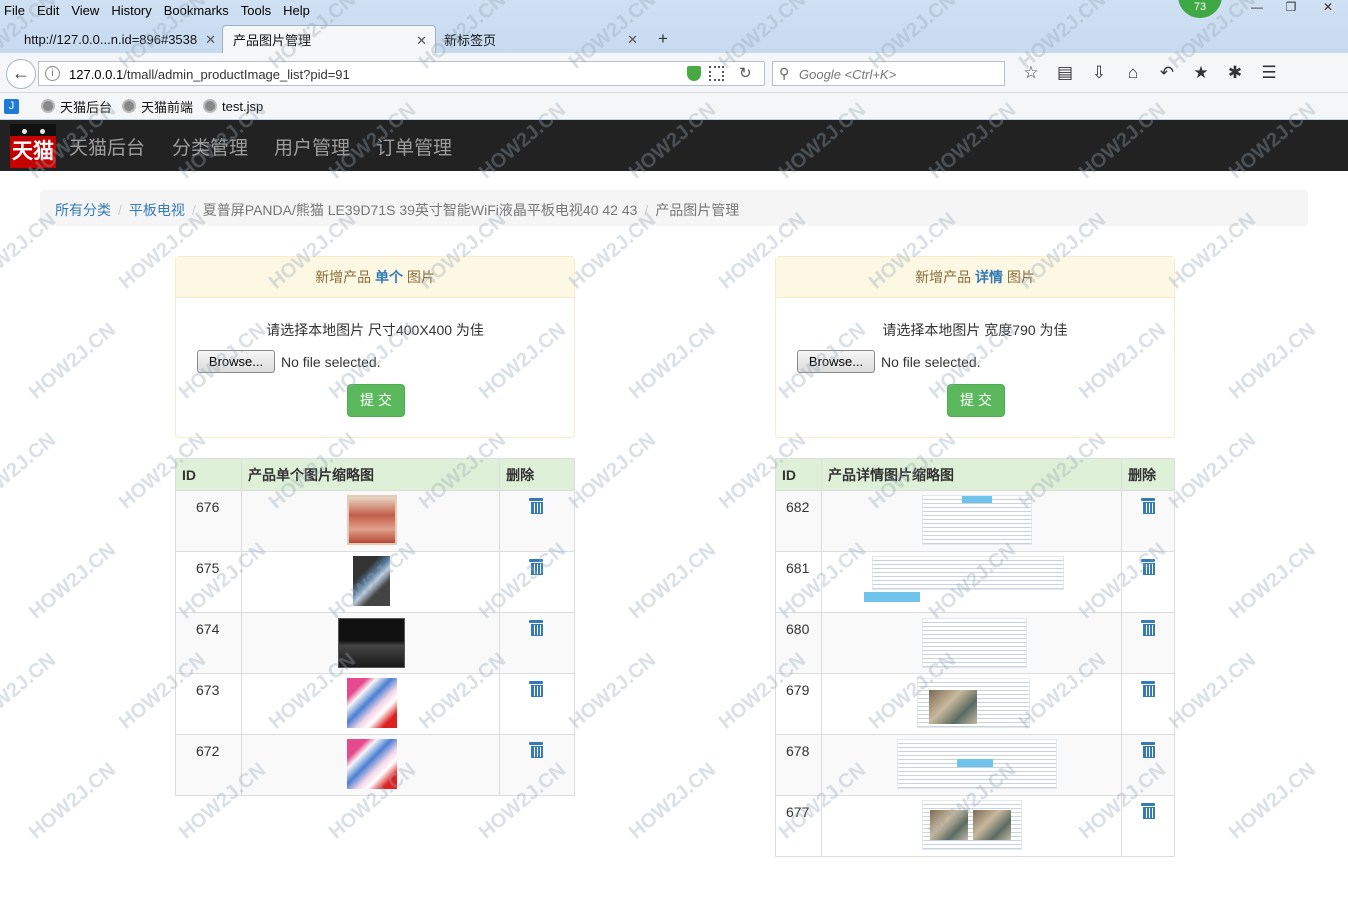 Image resolution: width=1348 pixels, height=906 pixels. Describe the element at coordinates (1328, 9) in the screenshot. I see `close-window-icon: ✕` at that location.